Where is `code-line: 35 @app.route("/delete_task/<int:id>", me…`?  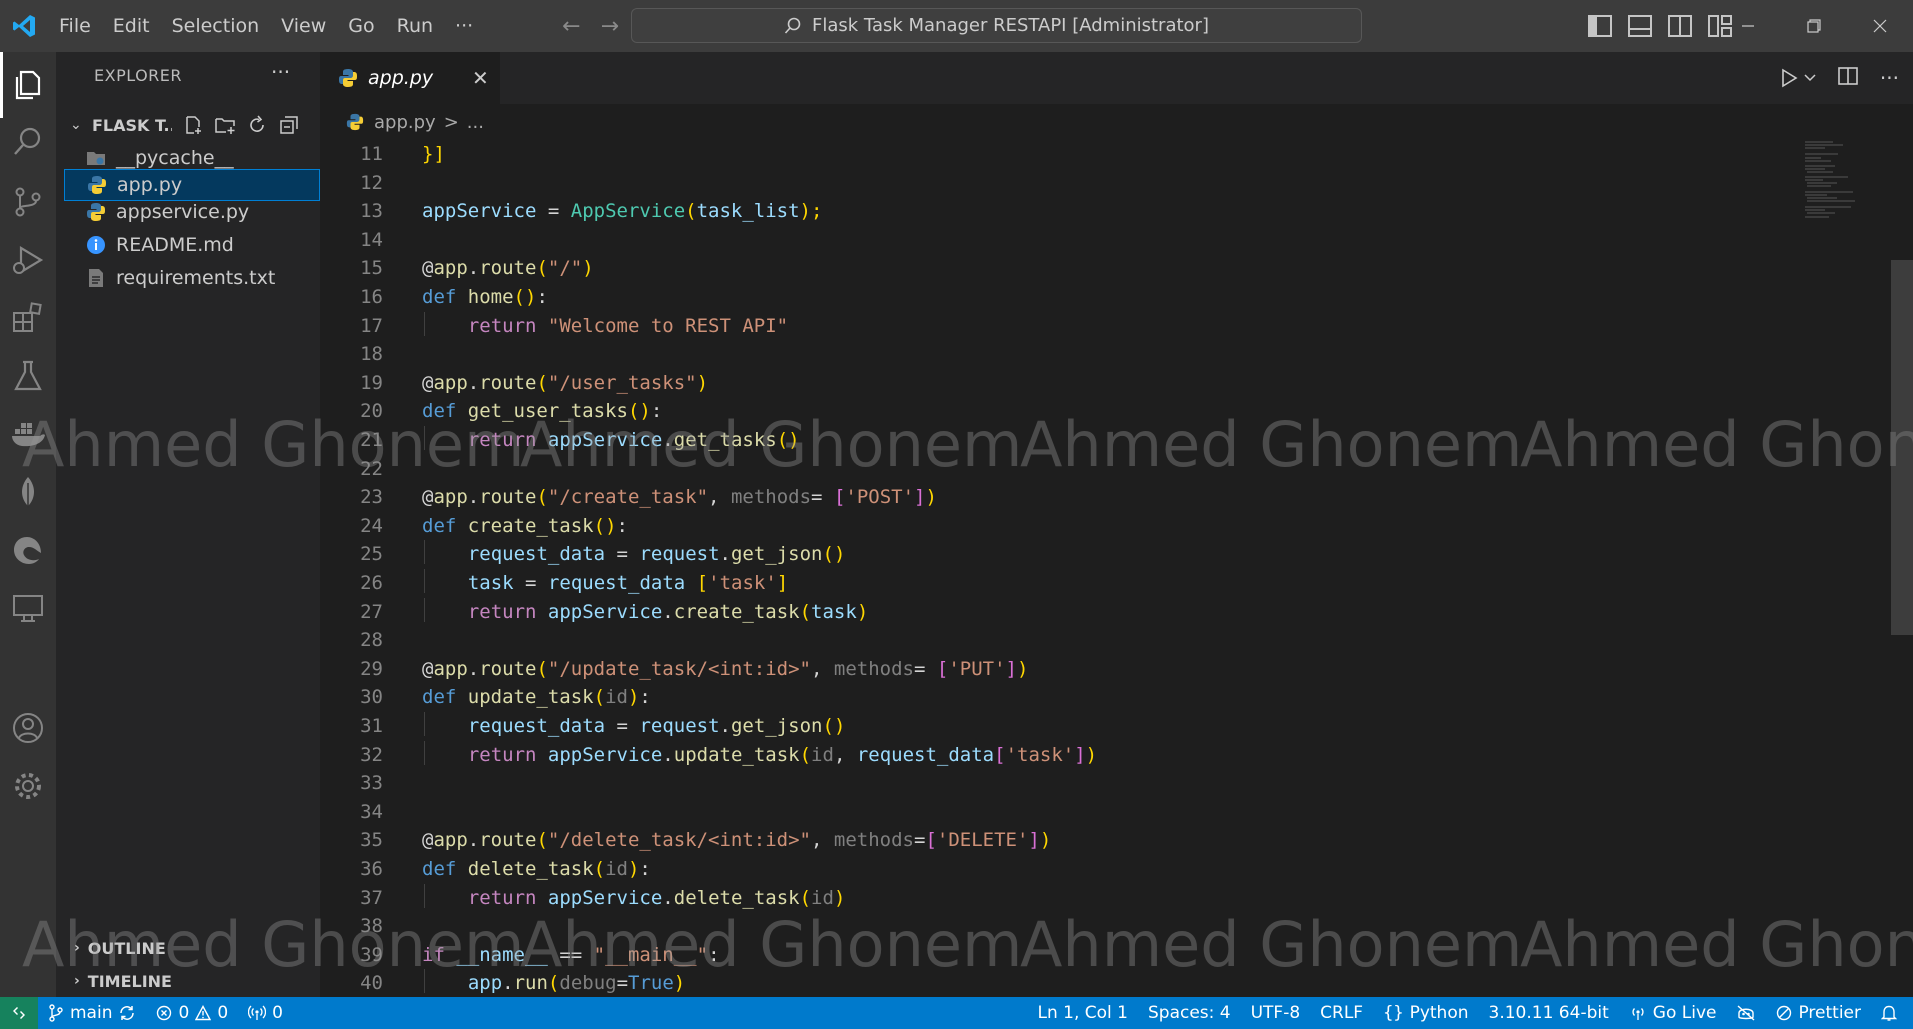 code-line: 35 @app.route("/delete_task/<int:id>", me… is located at coordinates (1020, 840).